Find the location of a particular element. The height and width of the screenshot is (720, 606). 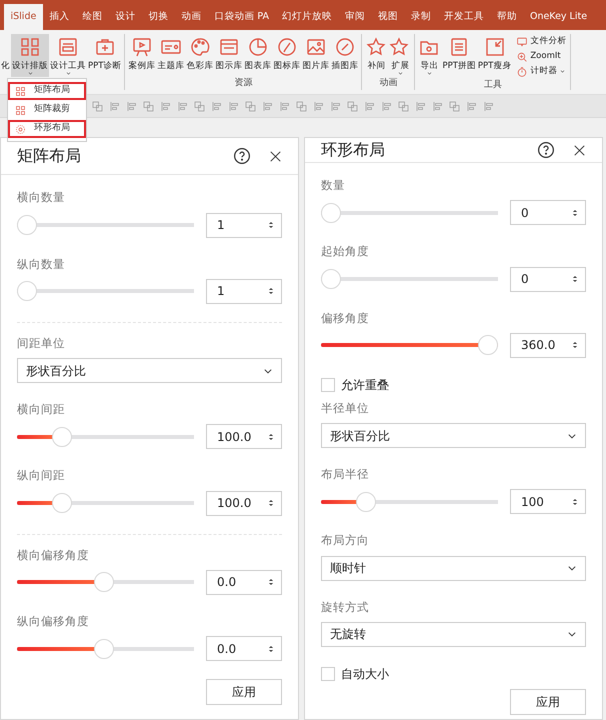

ribbon-small-button: 计时器 is located at coordinates (541, 71).